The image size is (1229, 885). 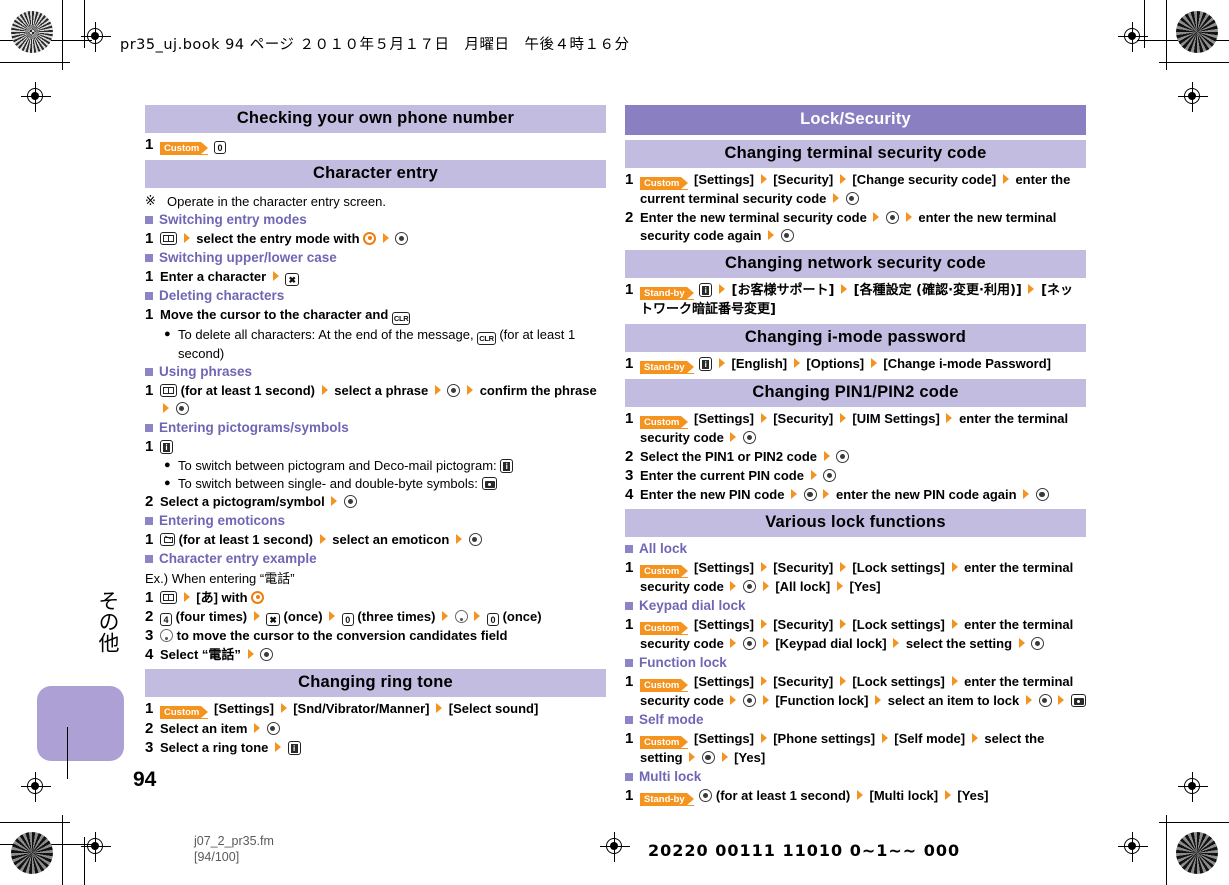 What do you see at coordinates (391, 539) in the screenshot?
I see `inline-text: select an emoticon` at bounding box center [391, 539].